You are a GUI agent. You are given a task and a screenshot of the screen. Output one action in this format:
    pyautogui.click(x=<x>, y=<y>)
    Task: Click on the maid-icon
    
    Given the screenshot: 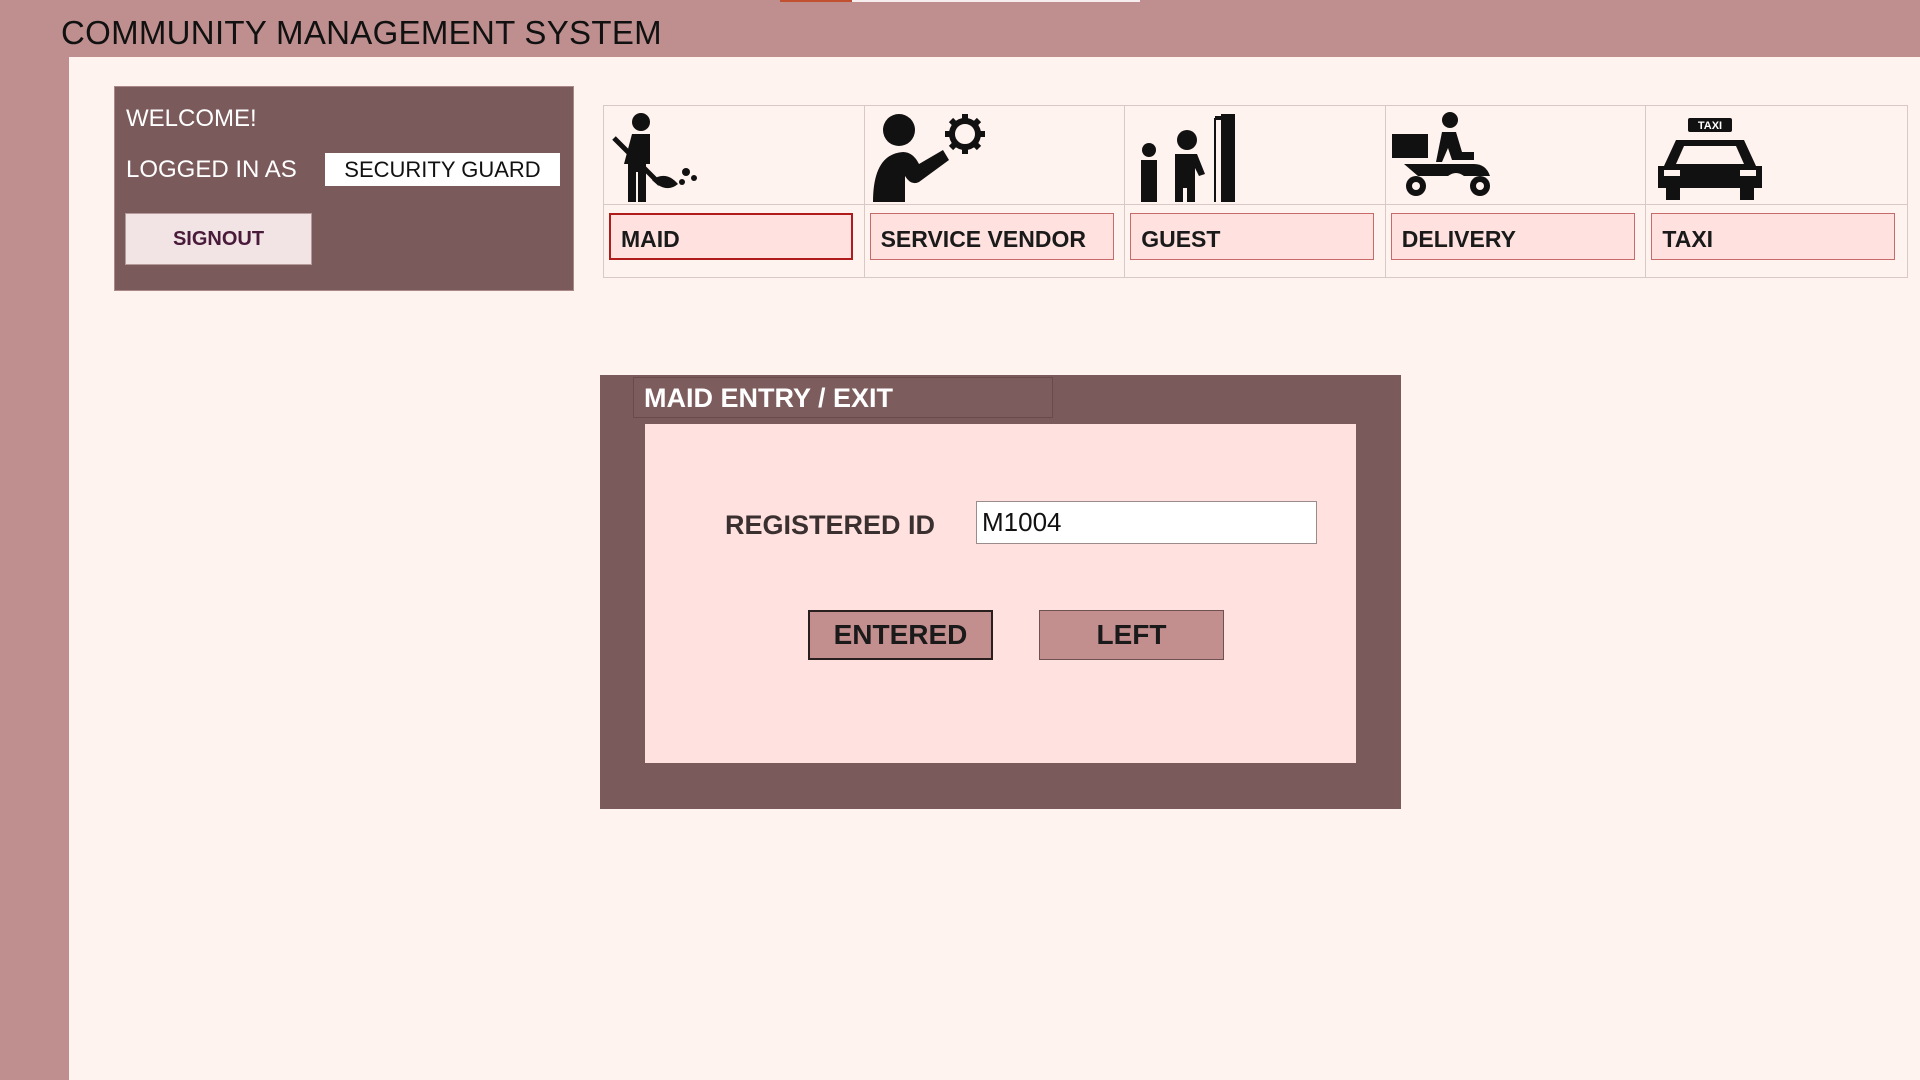 What is the action you would take?
    pyautogui.click(x=654, y=157)
    